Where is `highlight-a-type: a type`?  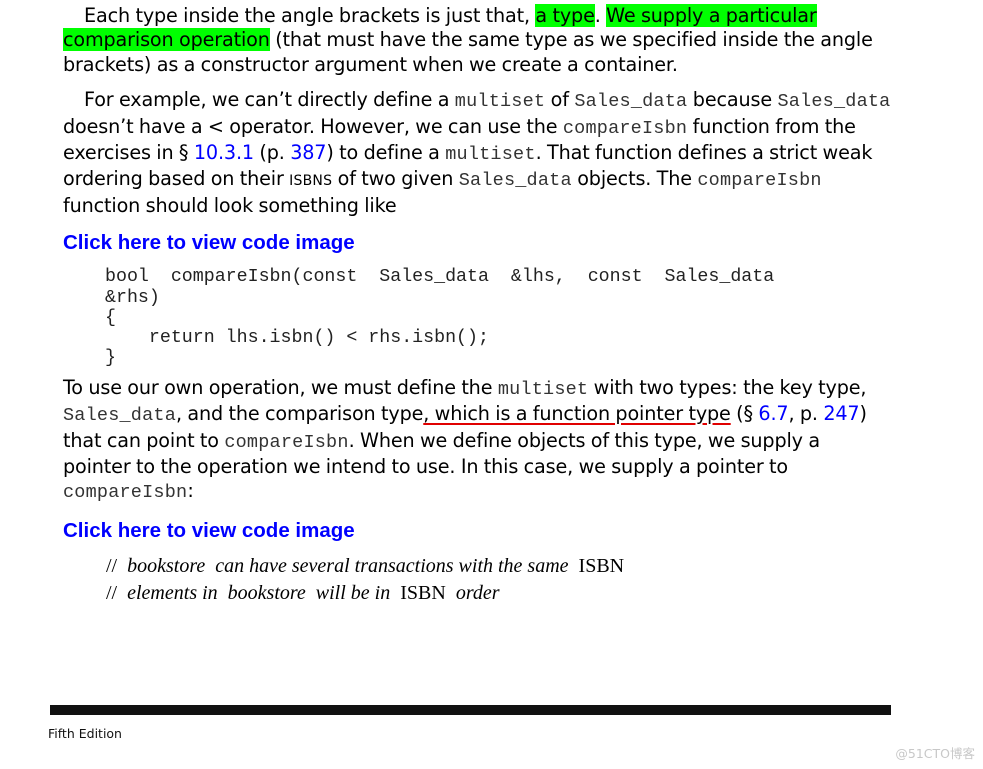
highlight-a-type: a type is located at coordinates (565, 15).